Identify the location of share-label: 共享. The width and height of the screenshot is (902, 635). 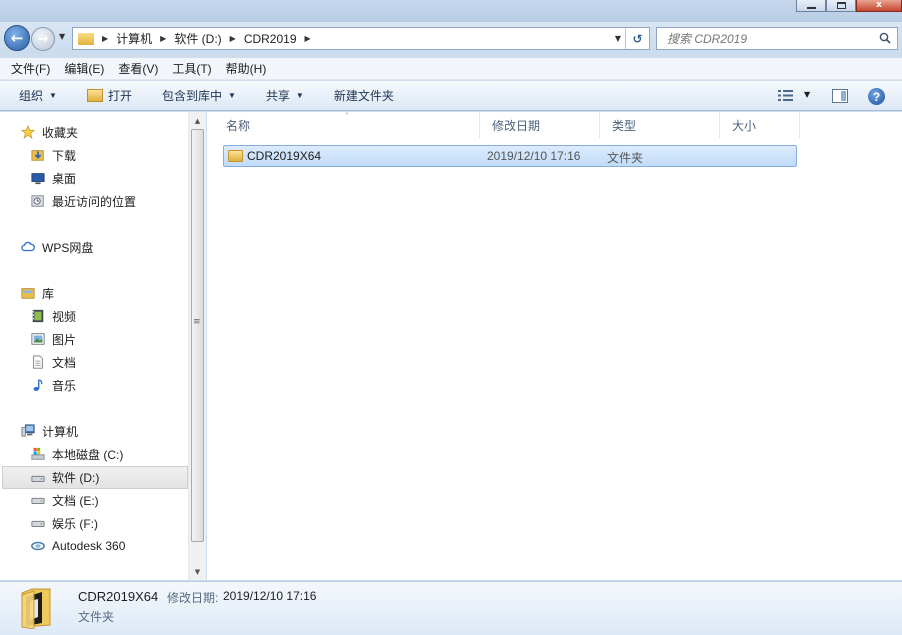
(277, 96).